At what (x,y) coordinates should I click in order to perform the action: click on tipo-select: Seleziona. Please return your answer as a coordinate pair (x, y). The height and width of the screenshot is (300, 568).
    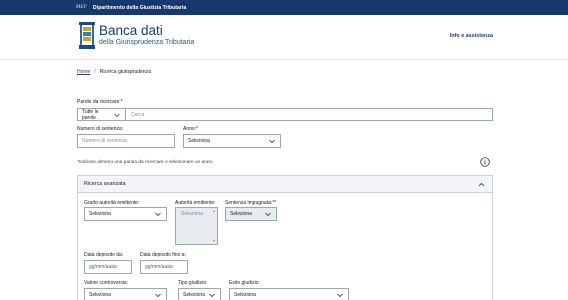
    Looking at the image, I should click on (199, 294).